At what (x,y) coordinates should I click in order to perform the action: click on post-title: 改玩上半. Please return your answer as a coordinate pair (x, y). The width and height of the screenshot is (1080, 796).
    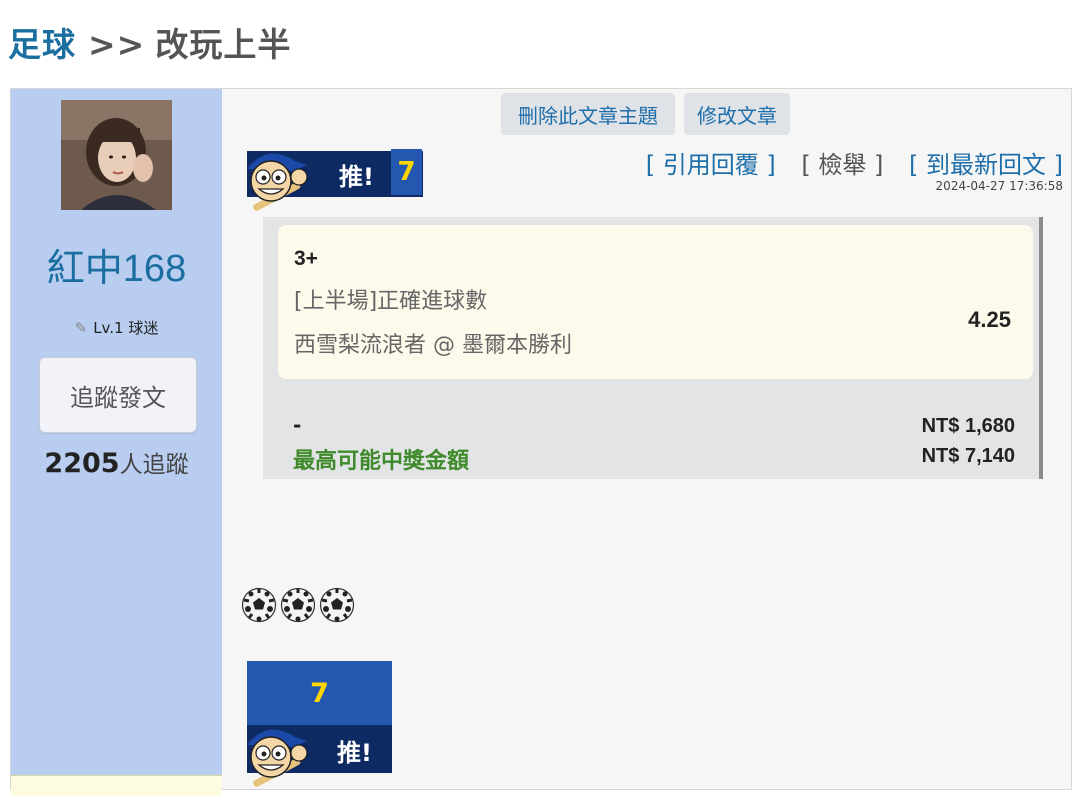
    Looking at the image, I should click on (223, 44).